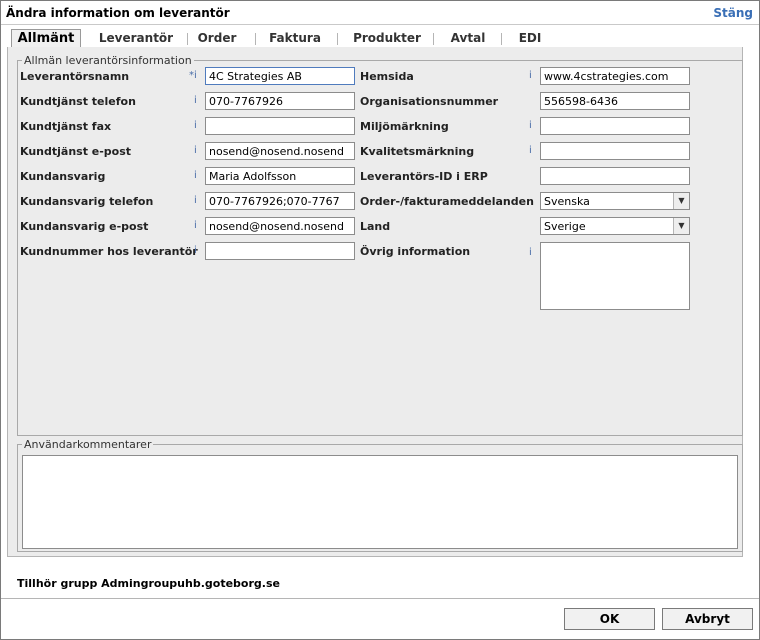 This screenshot has width=760, height=640. What do you see at coordinates (615, 226) in the screenshot?
I see `country-select: Sverige ▼` at bounding box center [615, 226].